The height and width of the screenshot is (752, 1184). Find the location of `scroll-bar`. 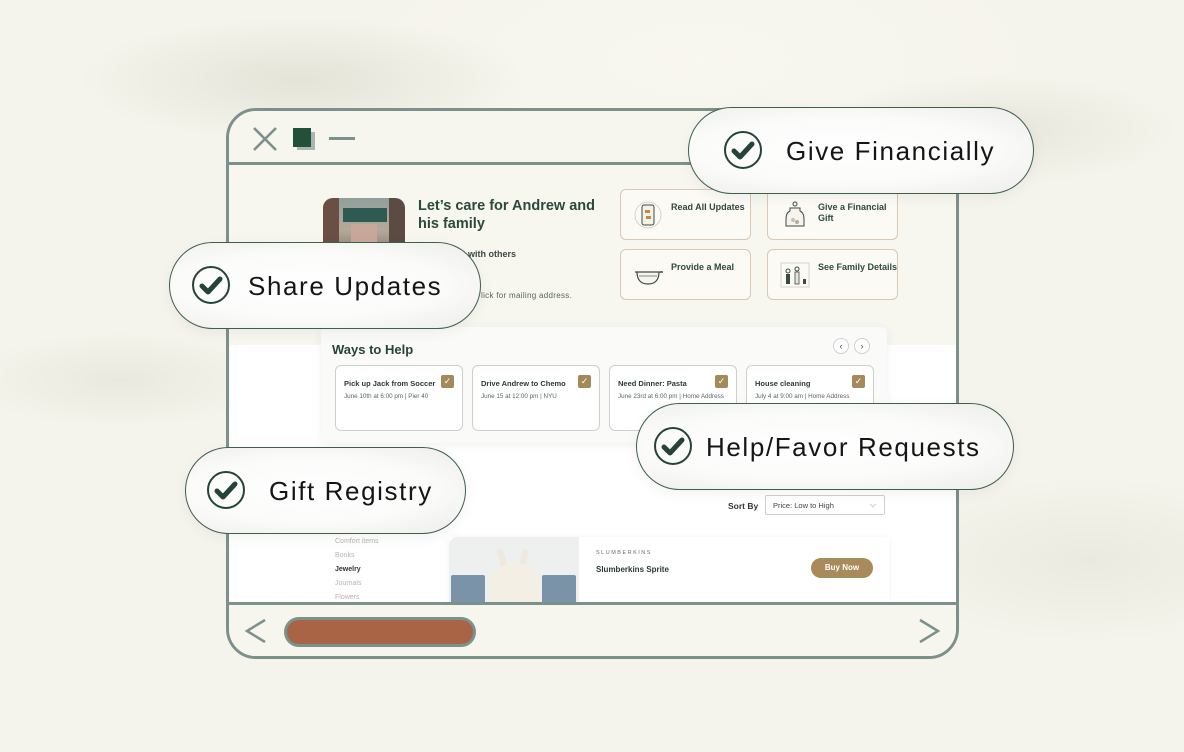

scroll-bar is located at coordinates (592, 629).